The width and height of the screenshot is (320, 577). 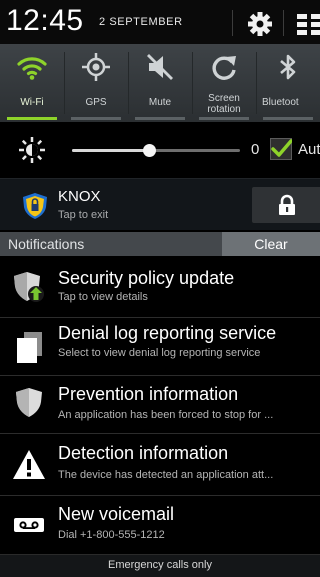 What do you see at coordinates (29, 287) in the screenshot?
I see `security-update-icon` at bounding box center [29, 287].